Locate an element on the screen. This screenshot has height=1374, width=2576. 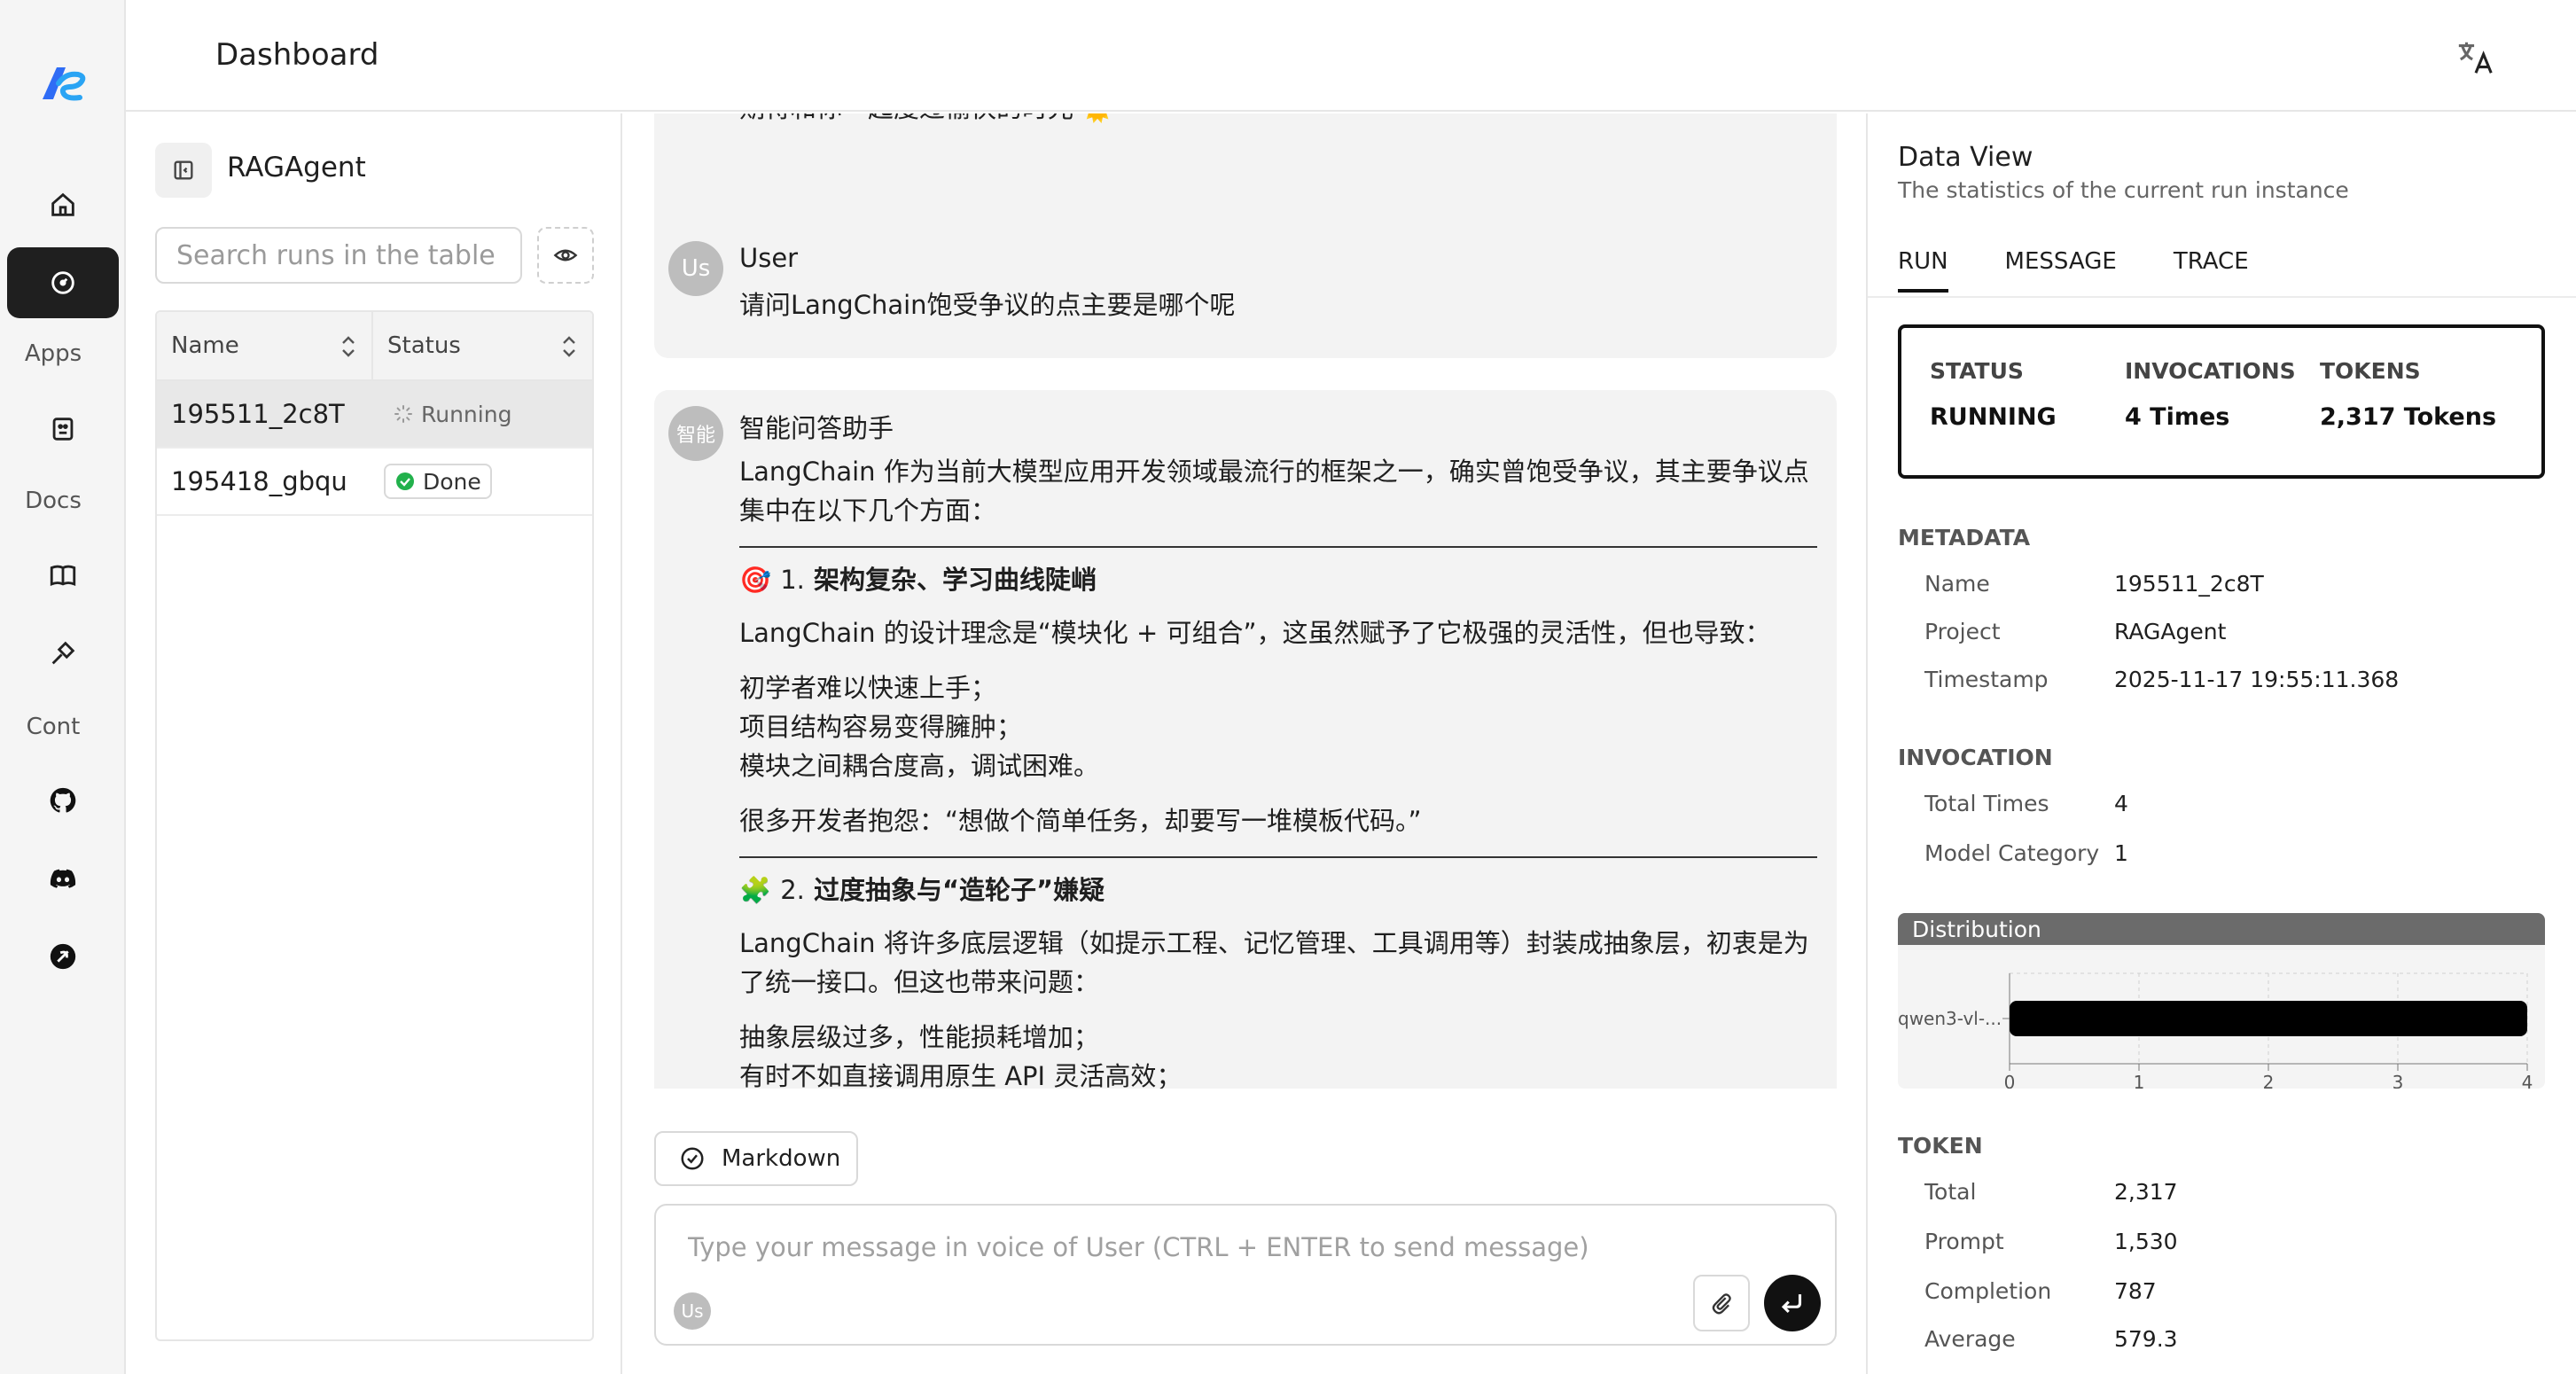
status-badge: Running is located at coordinates (452, 414).